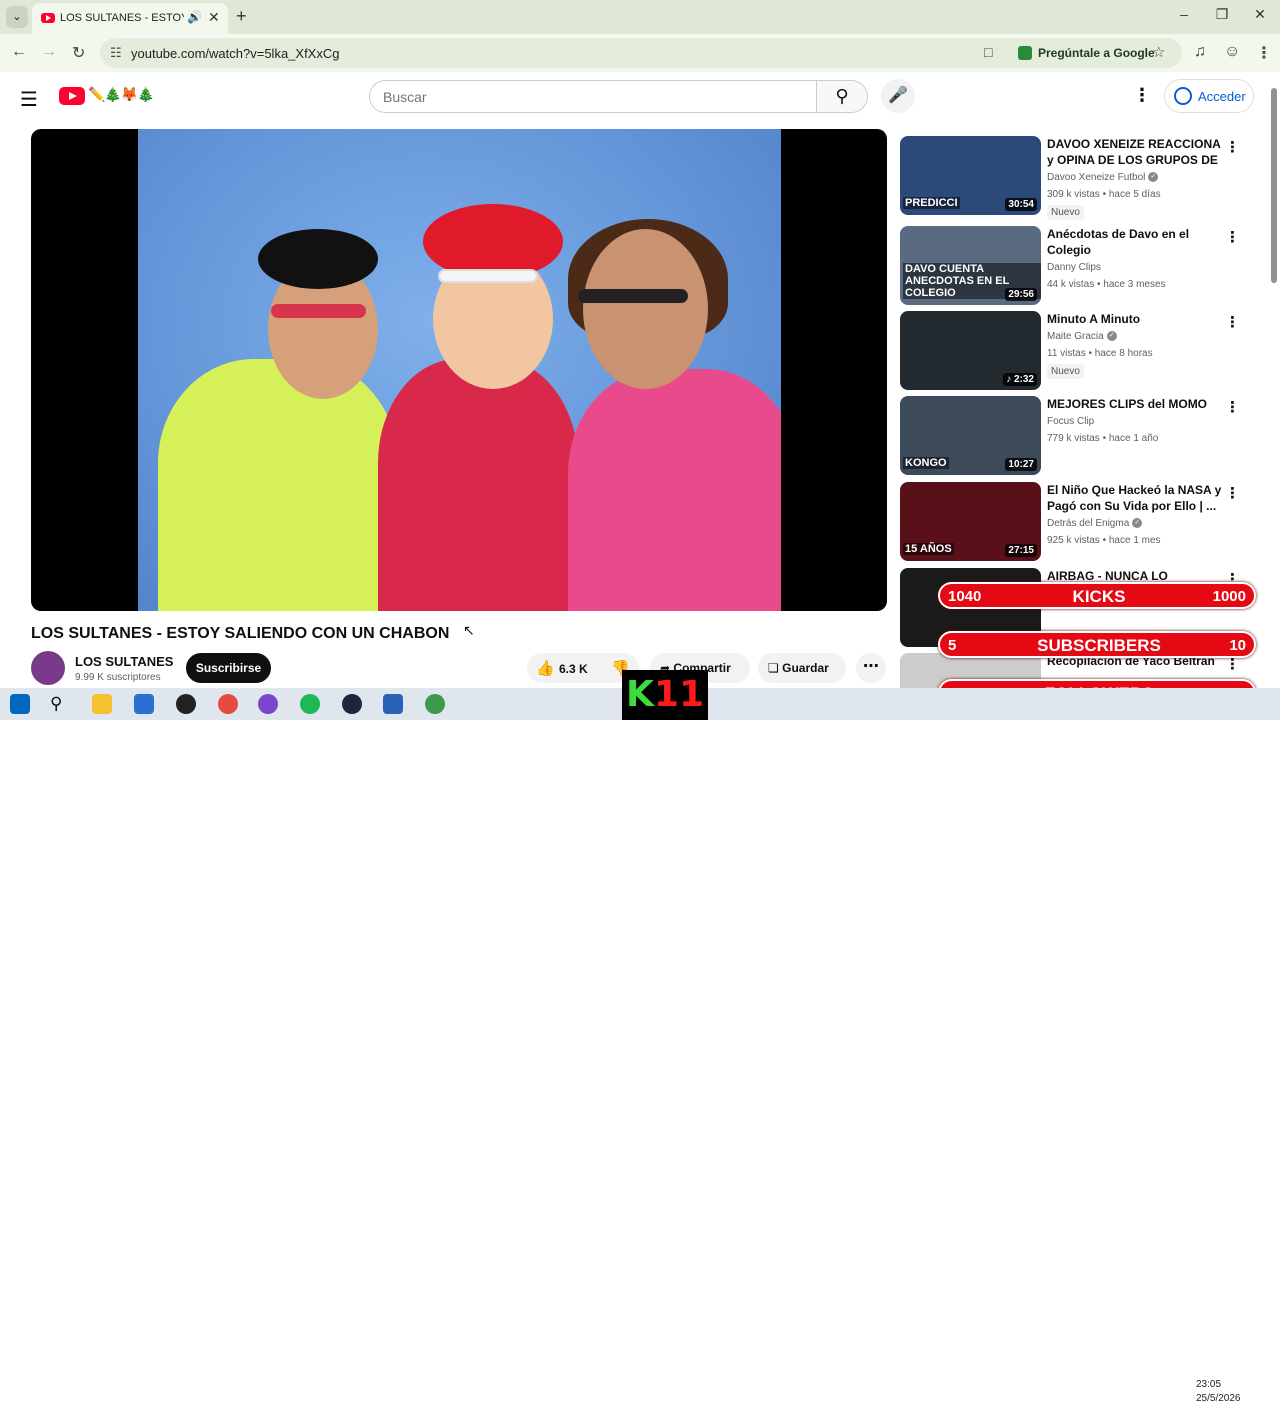 The height and width of the screenshot is (1406, 1280). I want to click on goal-target: 10, so click(1237, 645).